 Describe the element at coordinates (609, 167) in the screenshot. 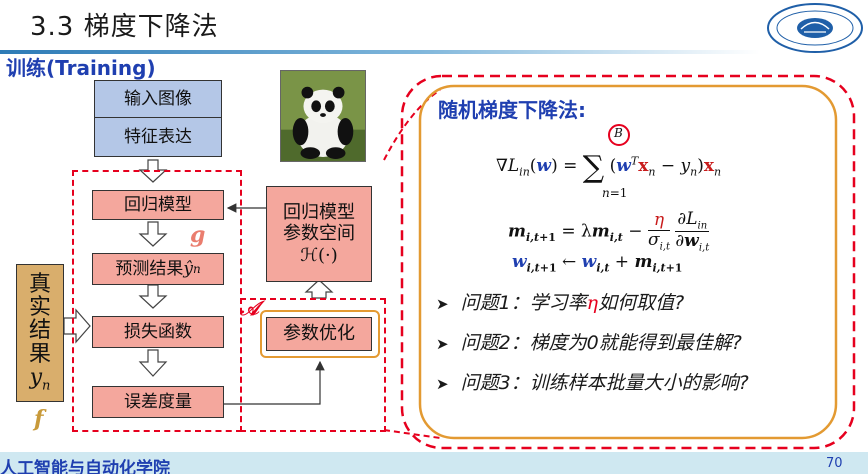

I see `gradient-formula: ∇Lin(w) = ∑ (wTxn − yn)xn` at that location.